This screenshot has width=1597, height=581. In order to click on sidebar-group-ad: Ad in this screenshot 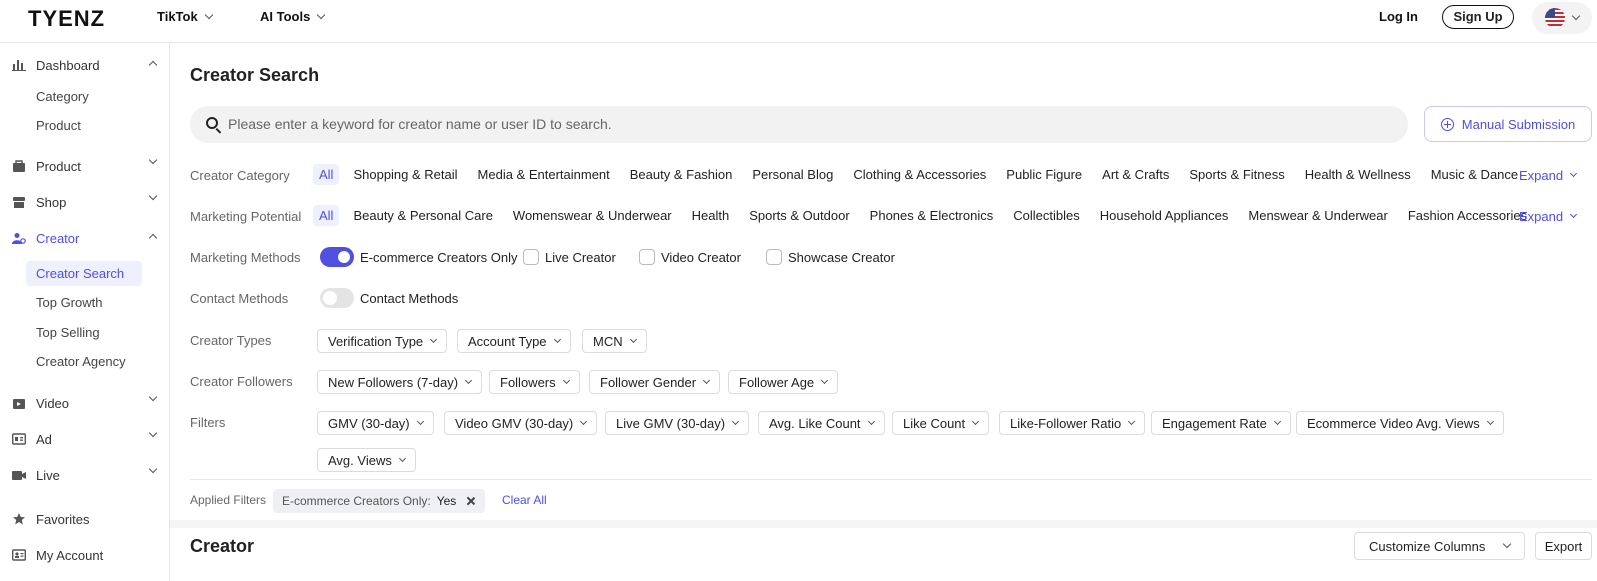, I will do `click(86, 438)`.